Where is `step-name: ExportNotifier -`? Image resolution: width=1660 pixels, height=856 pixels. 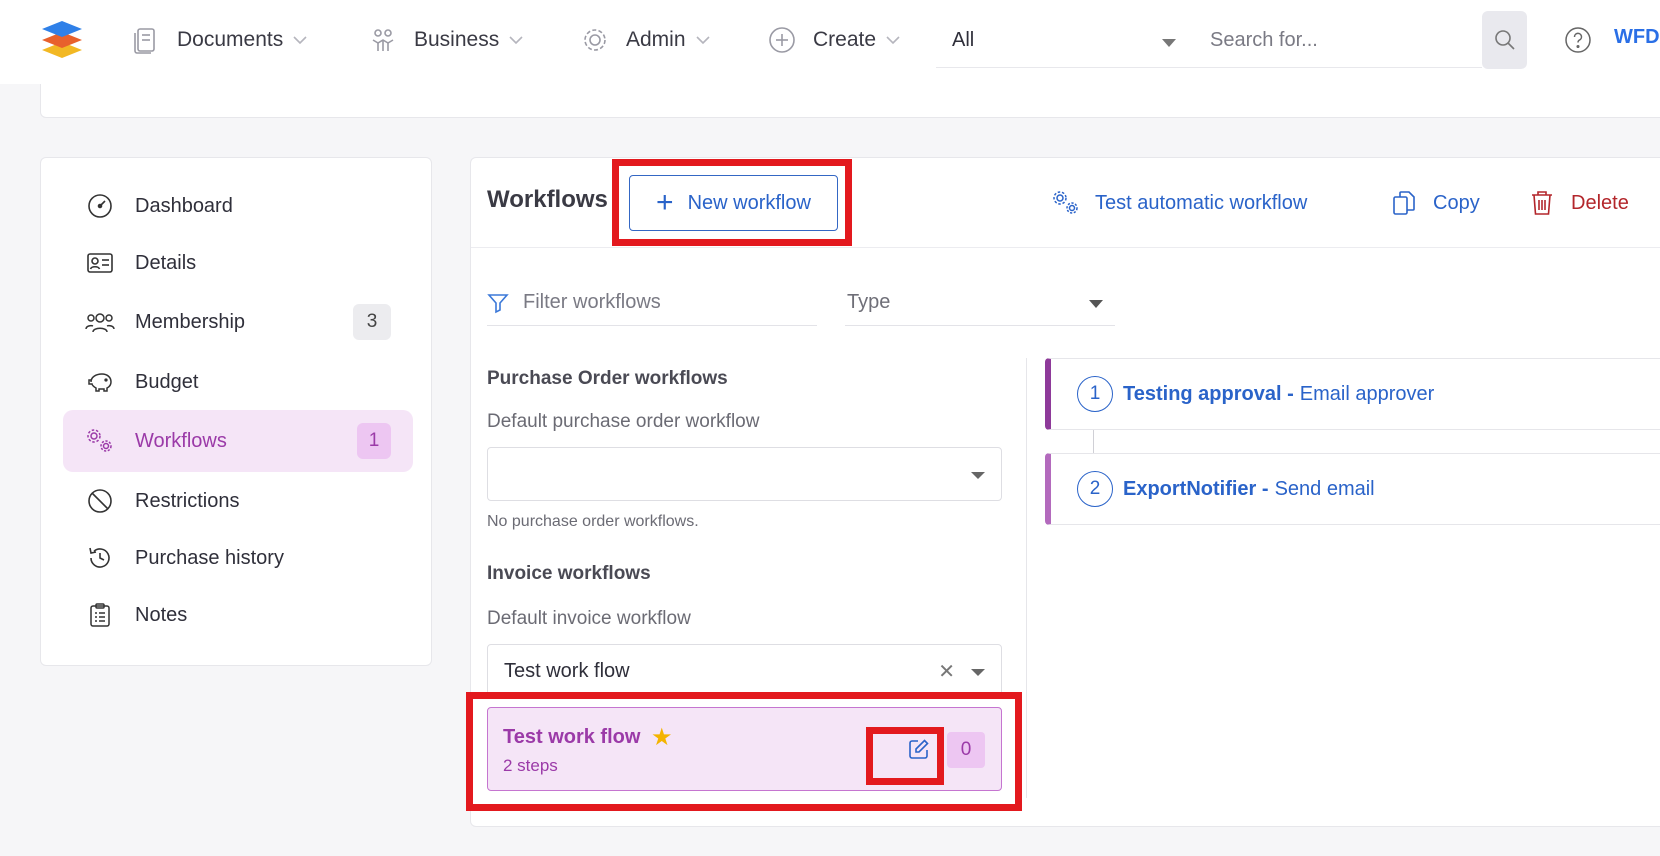
step-name: ExportNotifier - is located at coordinates (1196, 488).